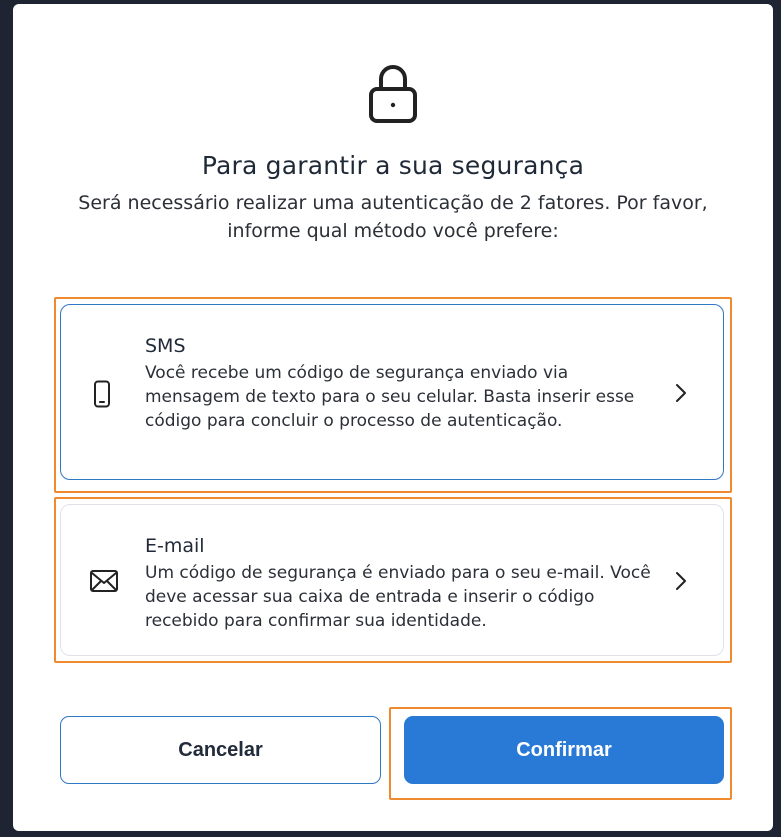  What do you see at coordinates (560, 753) in the screenshot?
I see `highlight-outline-confirm` at bounding box center [560, 753].